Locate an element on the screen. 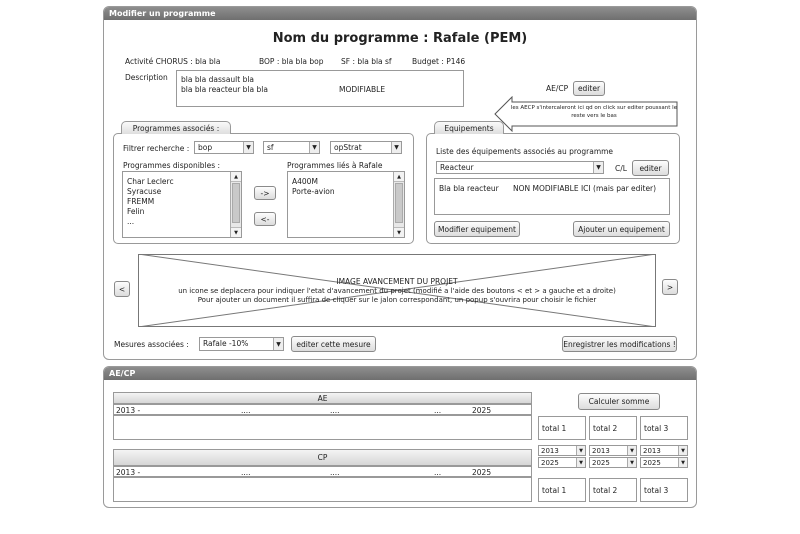 Image resolution: width=800 pixels, height=534 pixels. equipement-select: Reacteur ▼ is located at coordinates (520, 167).